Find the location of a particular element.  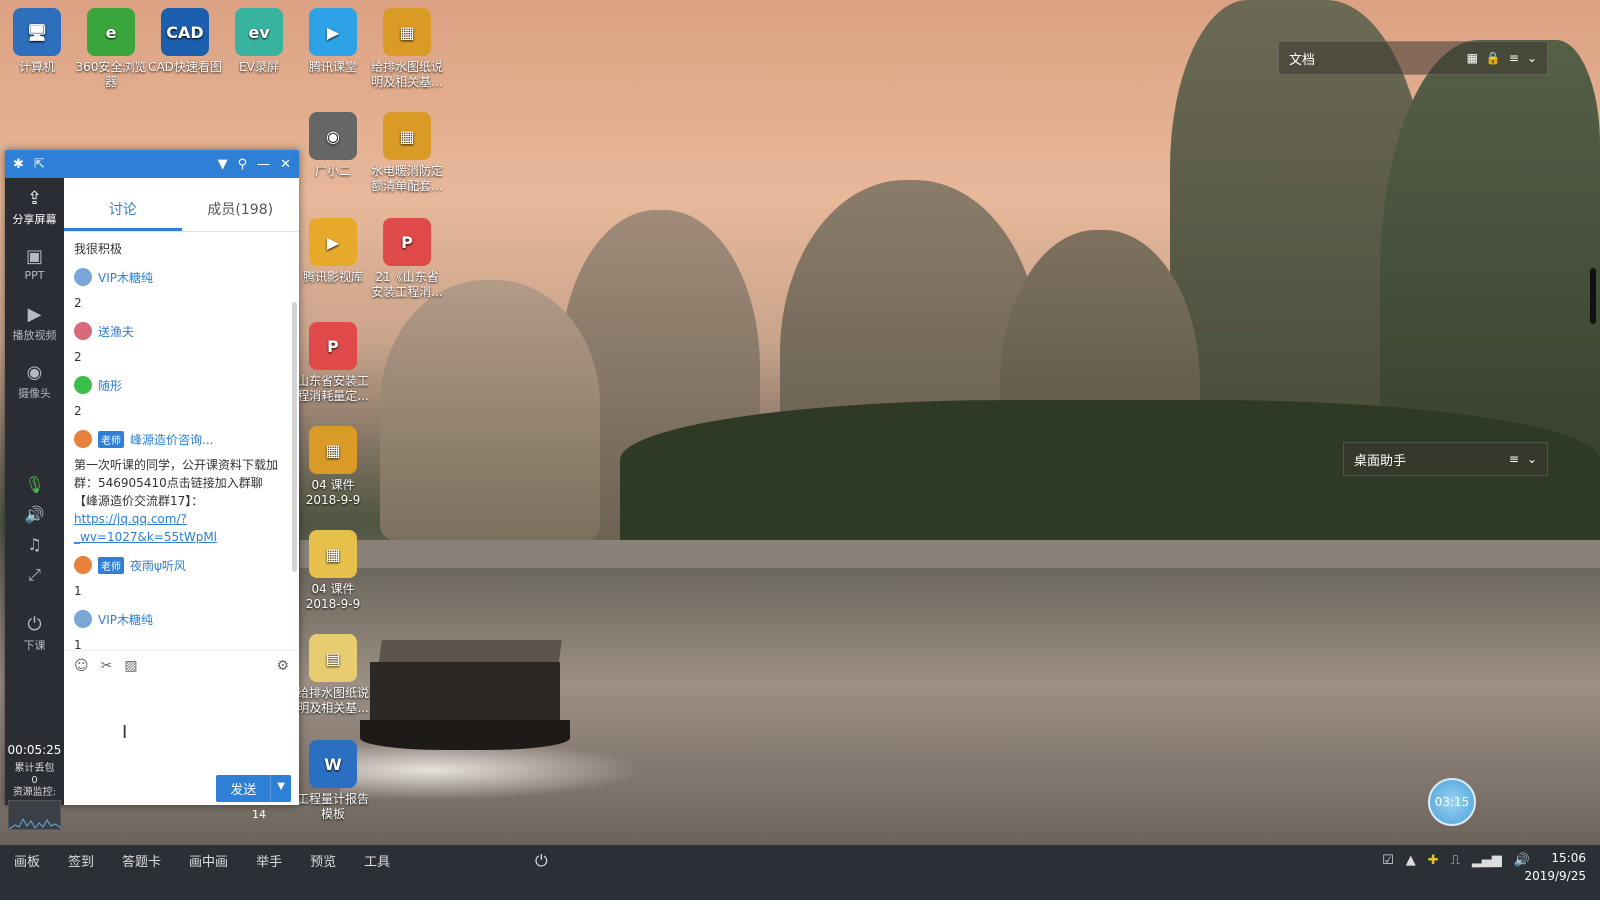

tray-expand-icon: ▲ is located at coordinates (1411, 860).